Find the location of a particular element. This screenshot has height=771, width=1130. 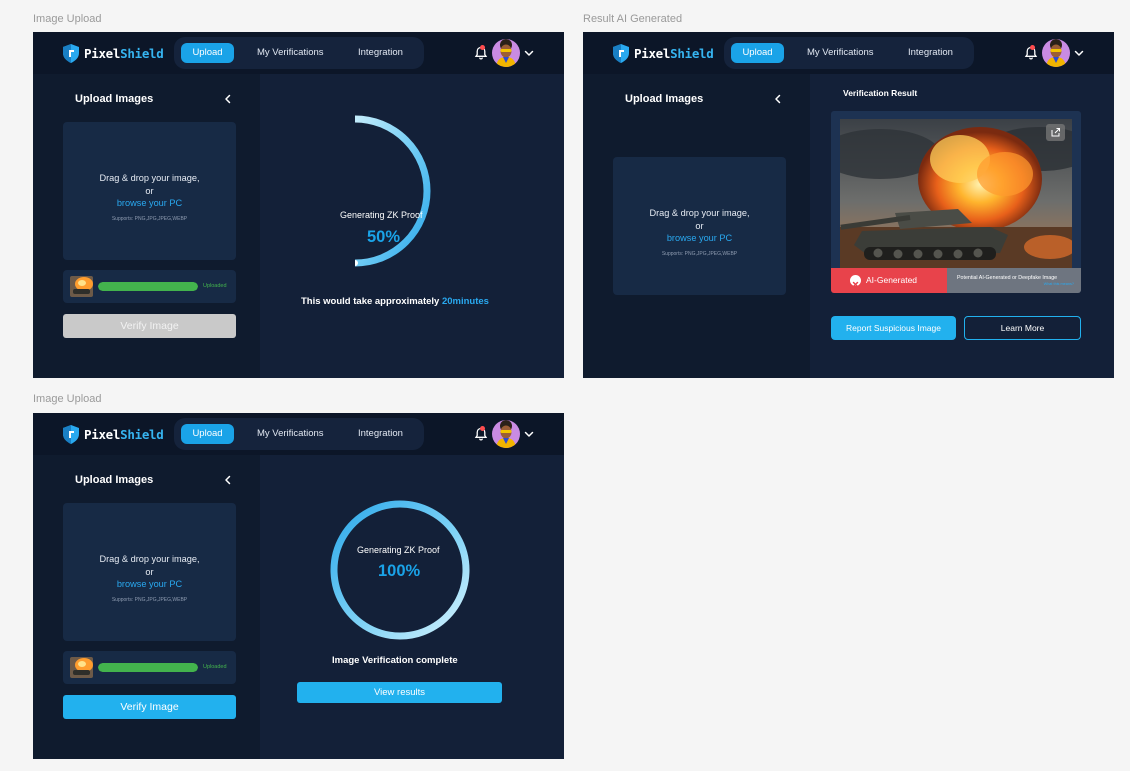

tank-explosion-image is located at coordinates (956, 194).